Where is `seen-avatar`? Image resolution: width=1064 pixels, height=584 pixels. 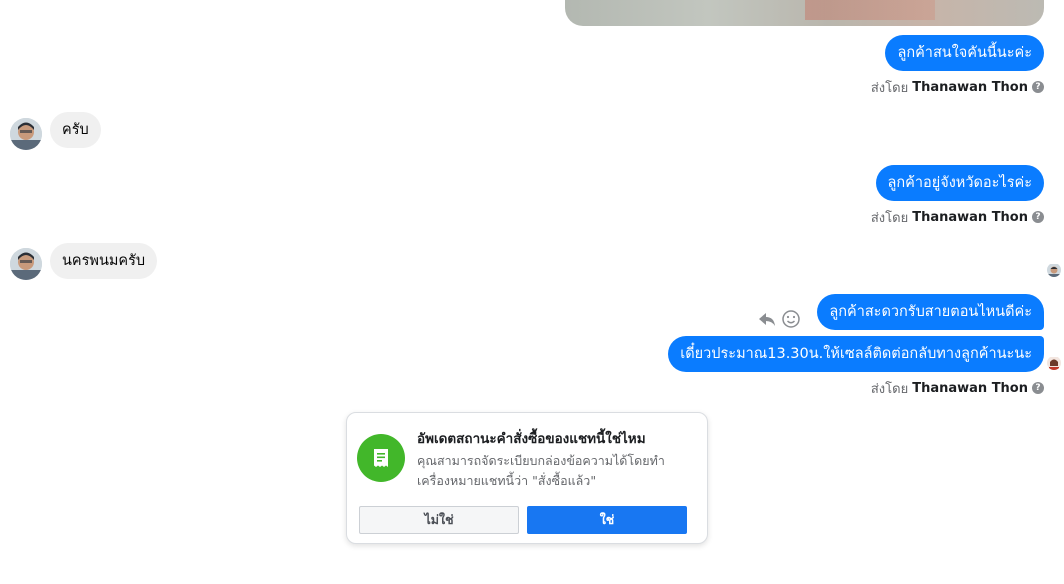
seen-avatar is located at coordinates (1054, 270).